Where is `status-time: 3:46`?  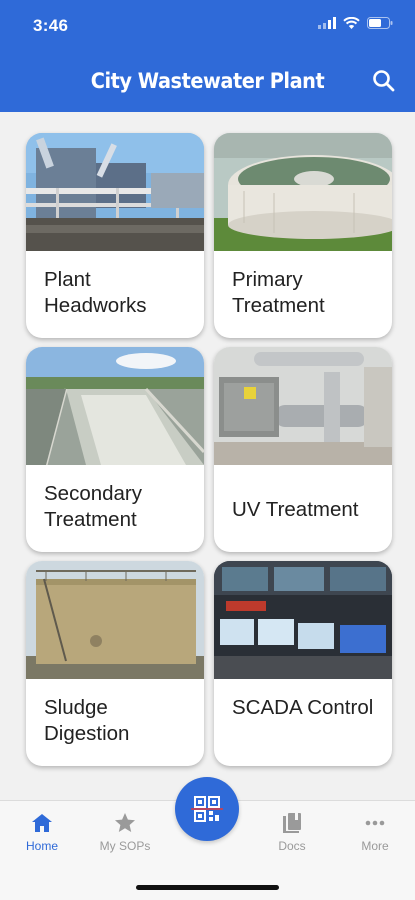
status-time: 3:46 is located at coordinates (51, 25).